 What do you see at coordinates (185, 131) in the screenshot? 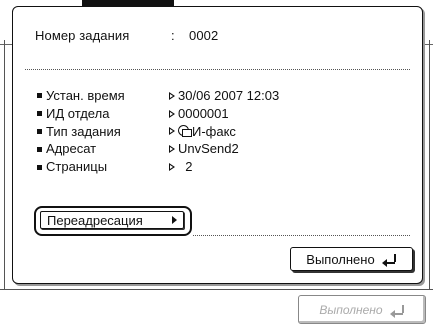
I see `ifax-icon` at bounding box center [185, 131].